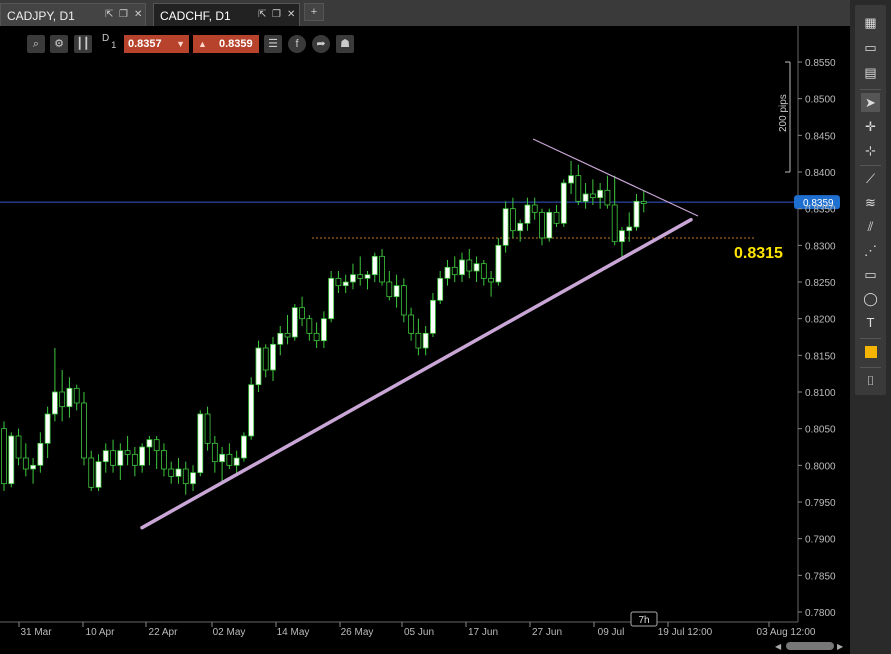  Describe the element at coordinates (297, 44) in the screenshot. I see `facebook-icon: f` at that location.